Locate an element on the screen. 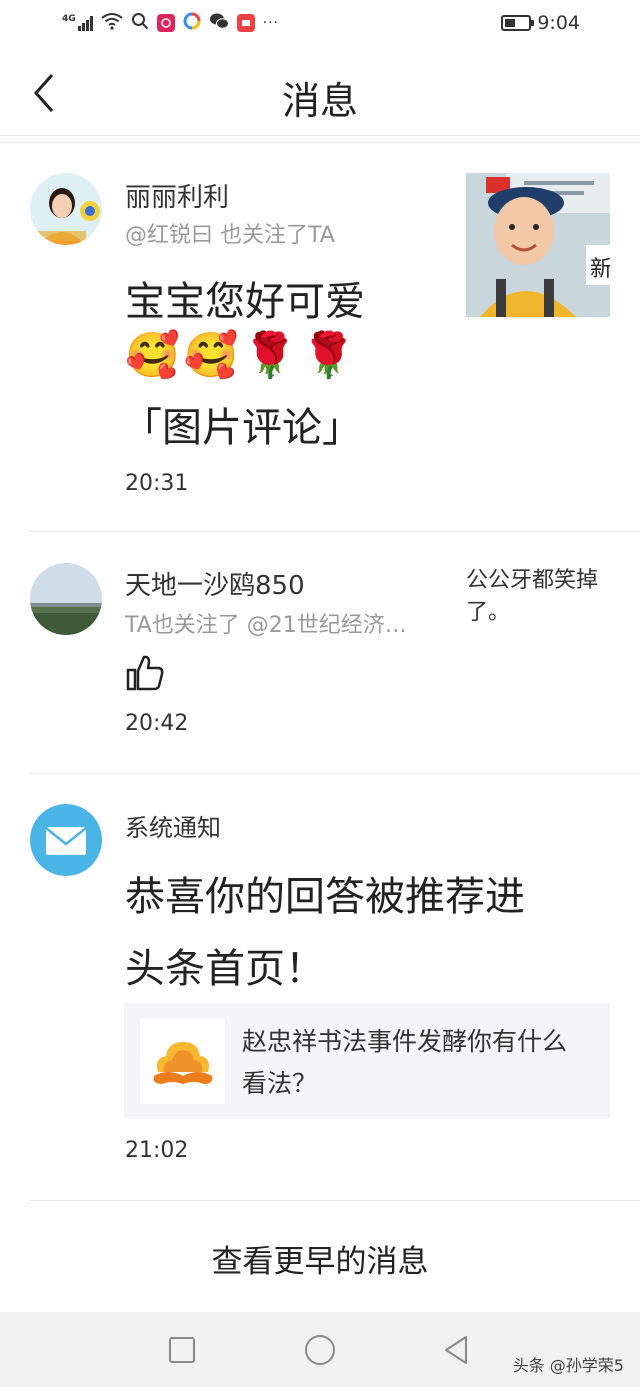  cloud-logo-icon is located at coordinates (182, 1062).